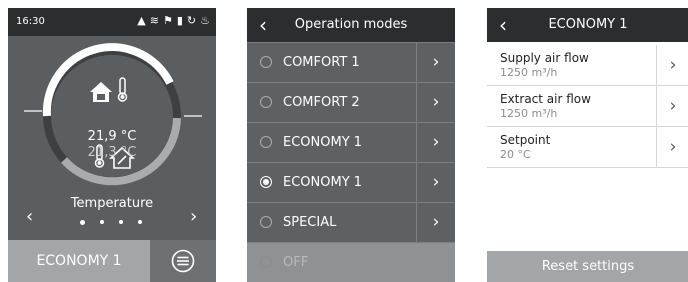 The image size is (688, 282). Describe the element at coordinates (191, 21) in the screenshot. I see `refresh-icon: ↻` at that location.